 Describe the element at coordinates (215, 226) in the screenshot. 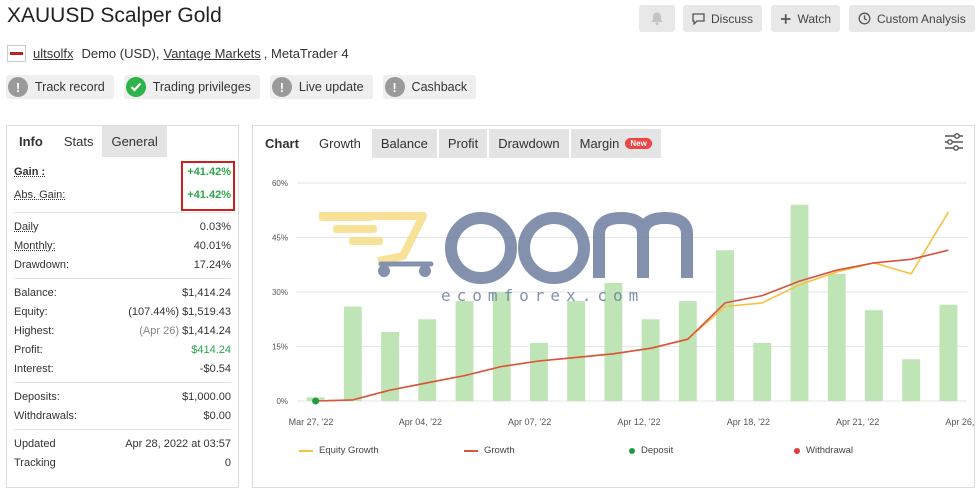

I see `daily-value: 0.03%` at that location.